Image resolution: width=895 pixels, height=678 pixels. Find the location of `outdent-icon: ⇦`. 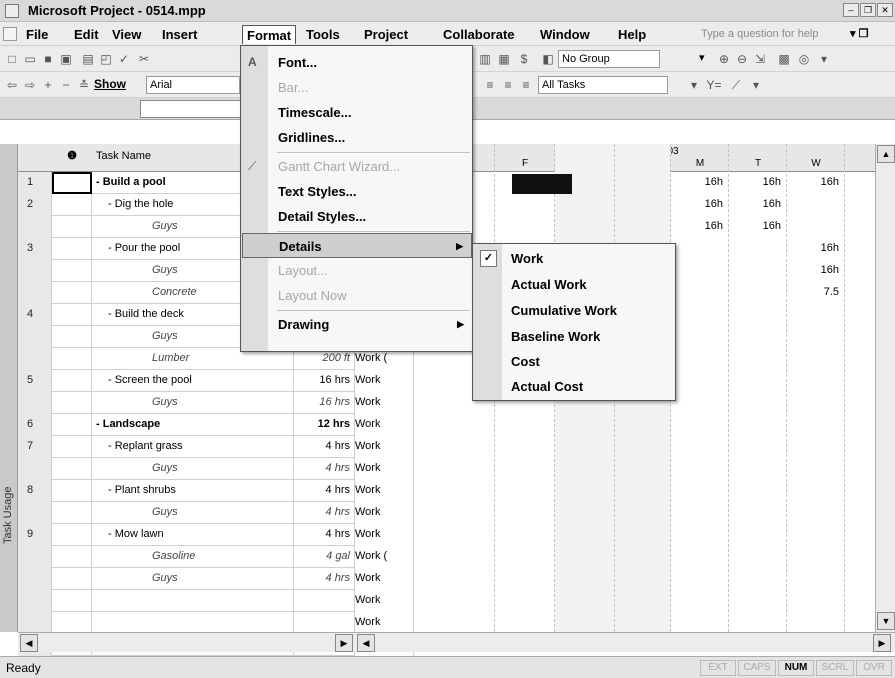

outdent-icon: ⇦ is located at coordinates (12, 85).